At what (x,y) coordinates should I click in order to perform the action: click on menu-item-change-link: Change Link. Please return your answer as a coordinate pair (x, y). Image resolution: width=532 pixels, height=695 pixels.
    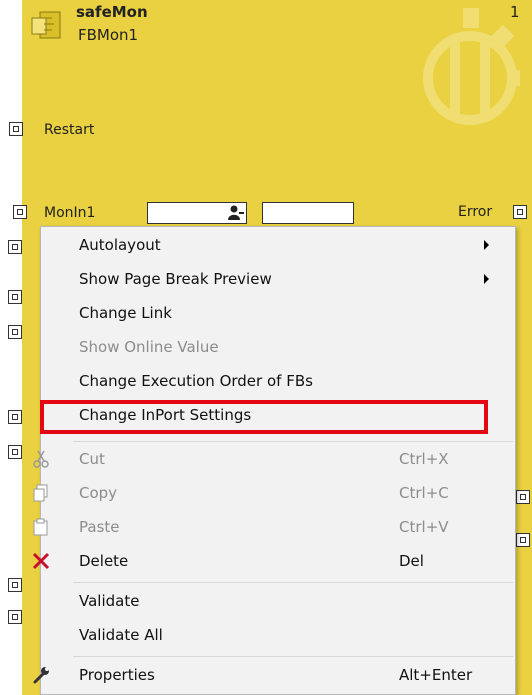
    Looking at the image, I should click on (278, 313).